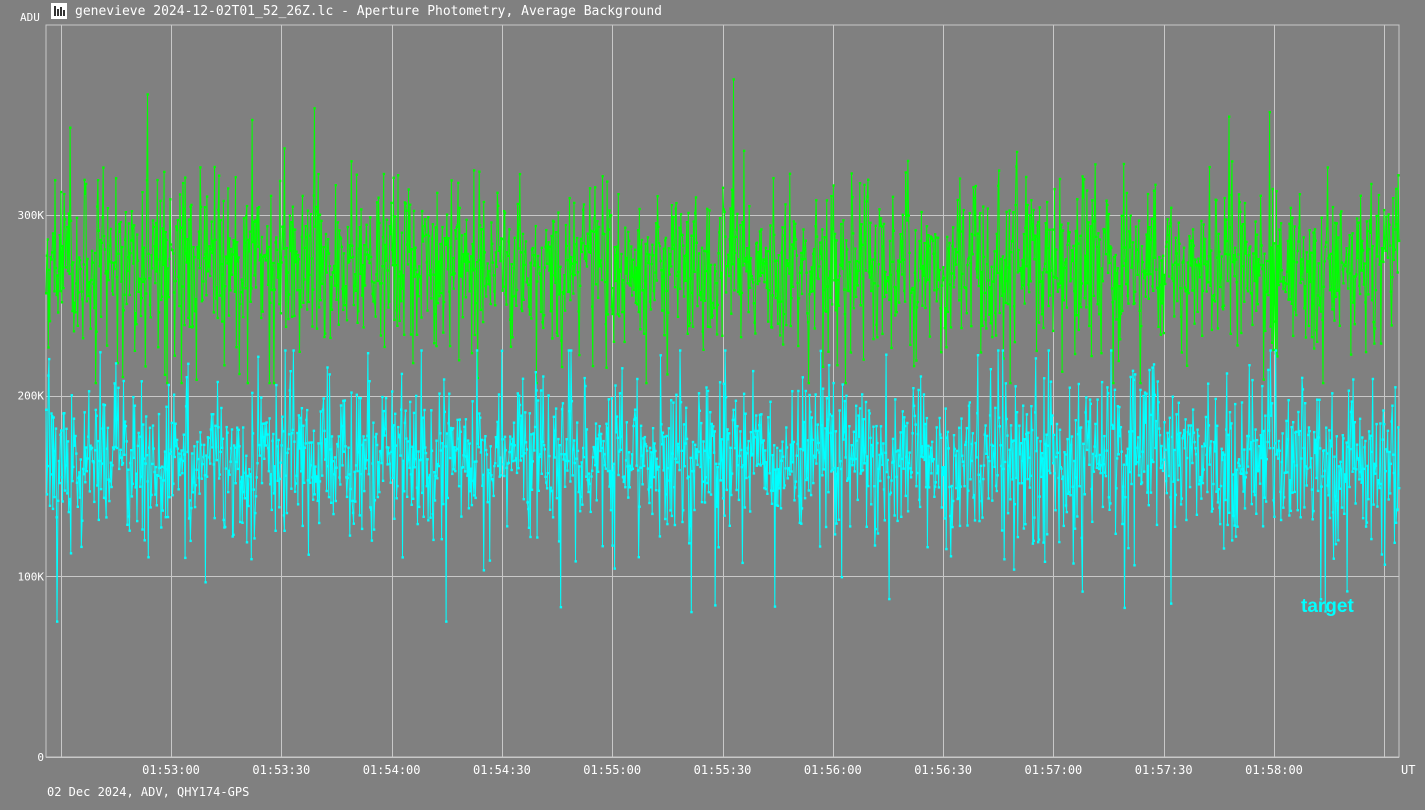  Describe the element at coordinates (59, 11) in the screenshot. I see `app-icon` at that location.